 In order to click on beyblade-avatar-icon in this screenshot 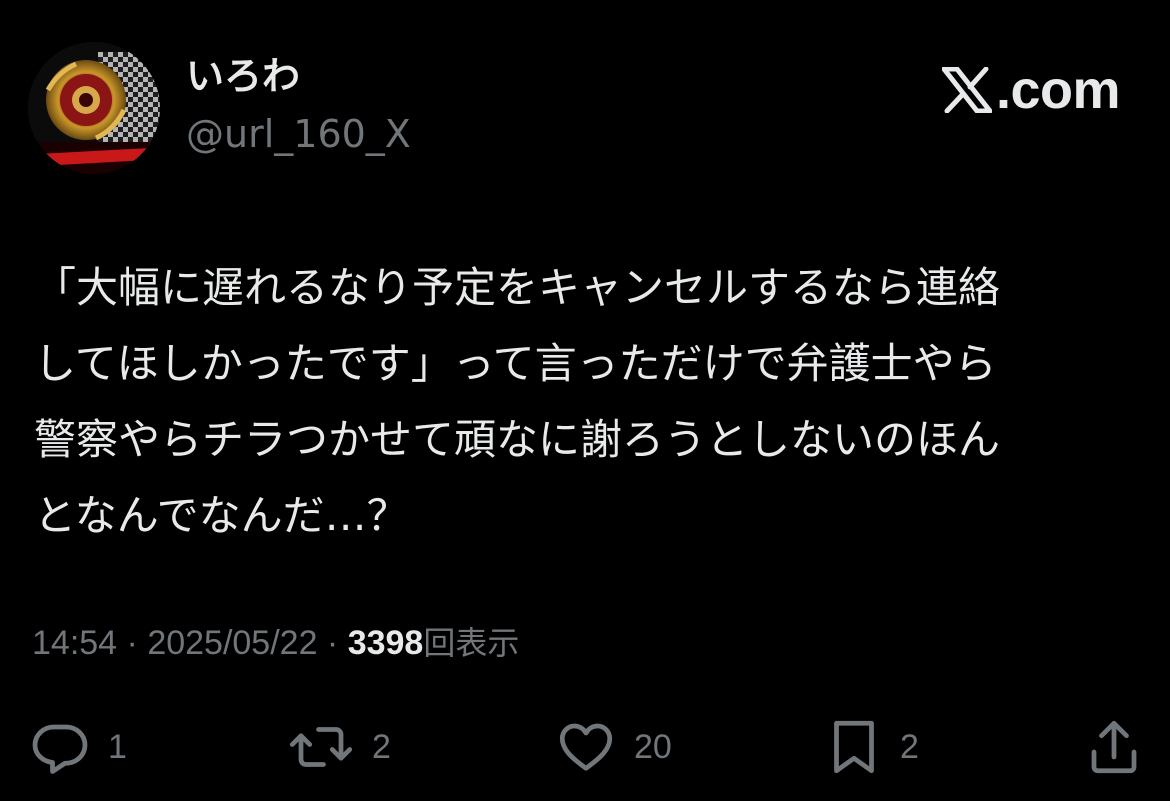, I will do `click(94, 108)`.